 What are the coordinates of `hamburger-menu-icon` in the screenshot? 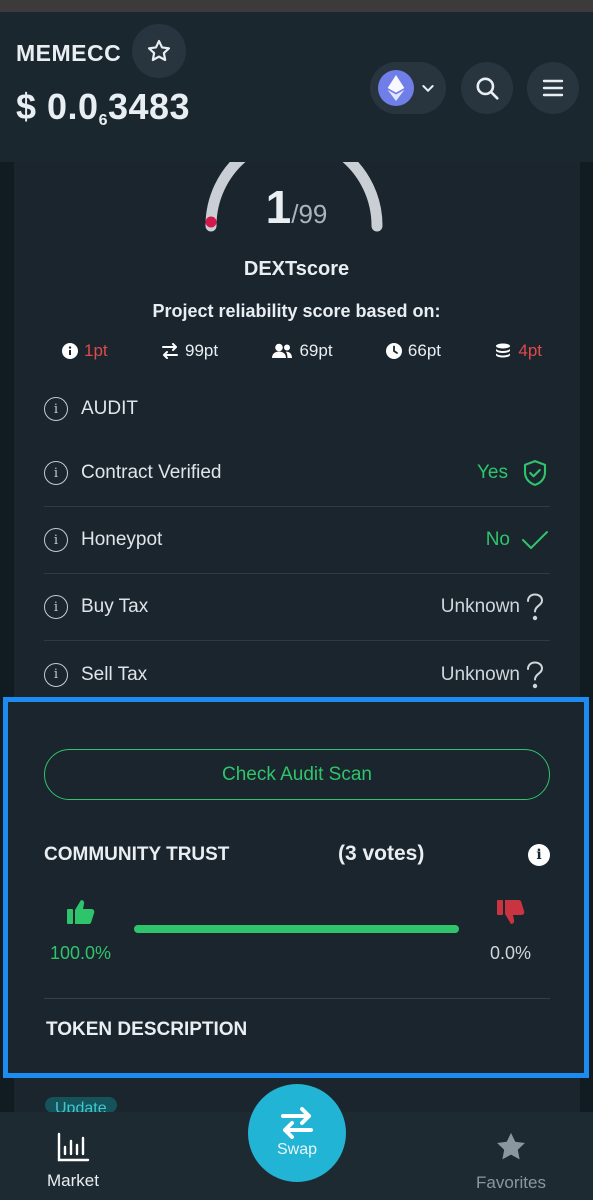 It's located at (553, 88).